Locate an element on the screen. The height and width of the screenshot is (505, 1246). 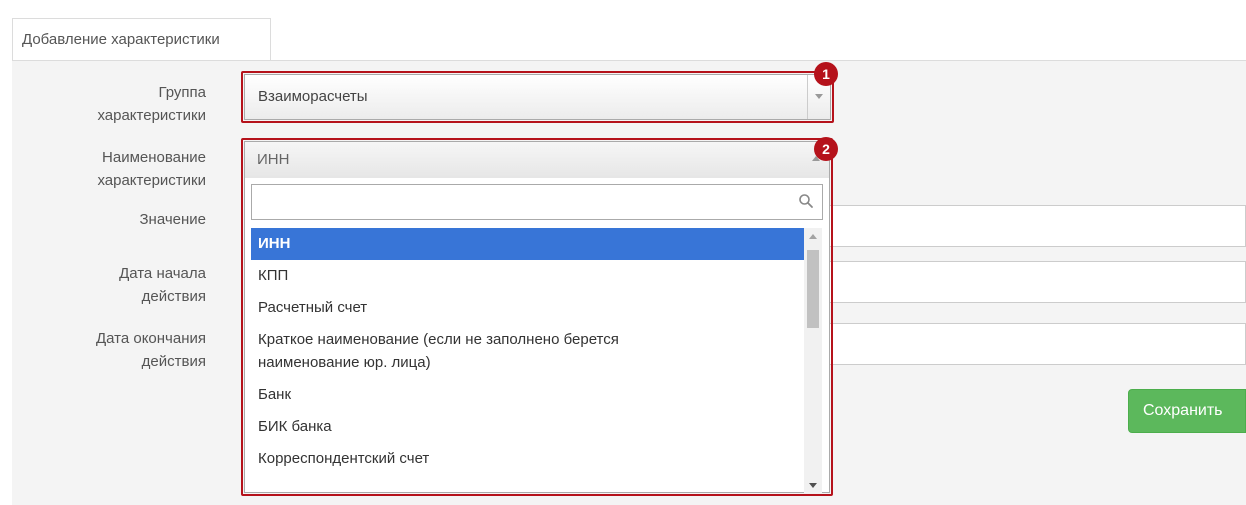
top-band is located at coordinates (623, 9).